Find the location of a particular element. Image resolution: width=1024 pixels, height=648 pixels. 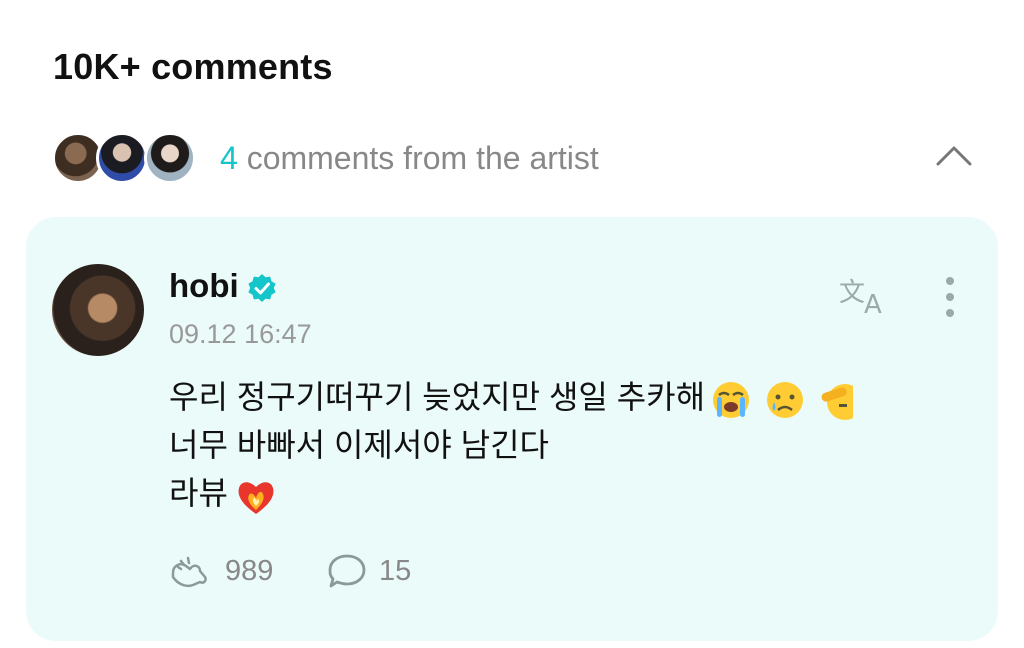

like-paw-icon is located at coordinates (189, 572).